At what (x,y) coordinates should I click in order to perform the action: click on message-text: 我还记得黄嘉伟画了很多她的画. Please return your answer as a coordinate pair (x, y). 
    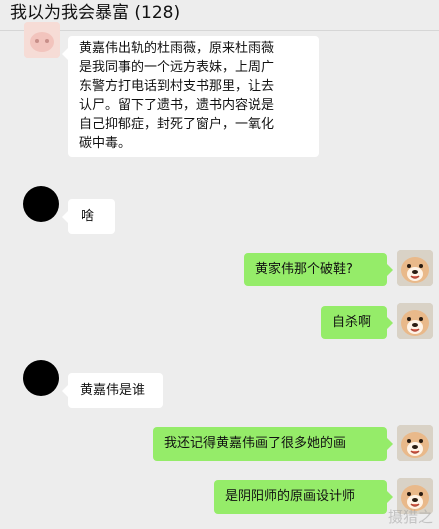
    Looking at the image, I should click on (255, 443).